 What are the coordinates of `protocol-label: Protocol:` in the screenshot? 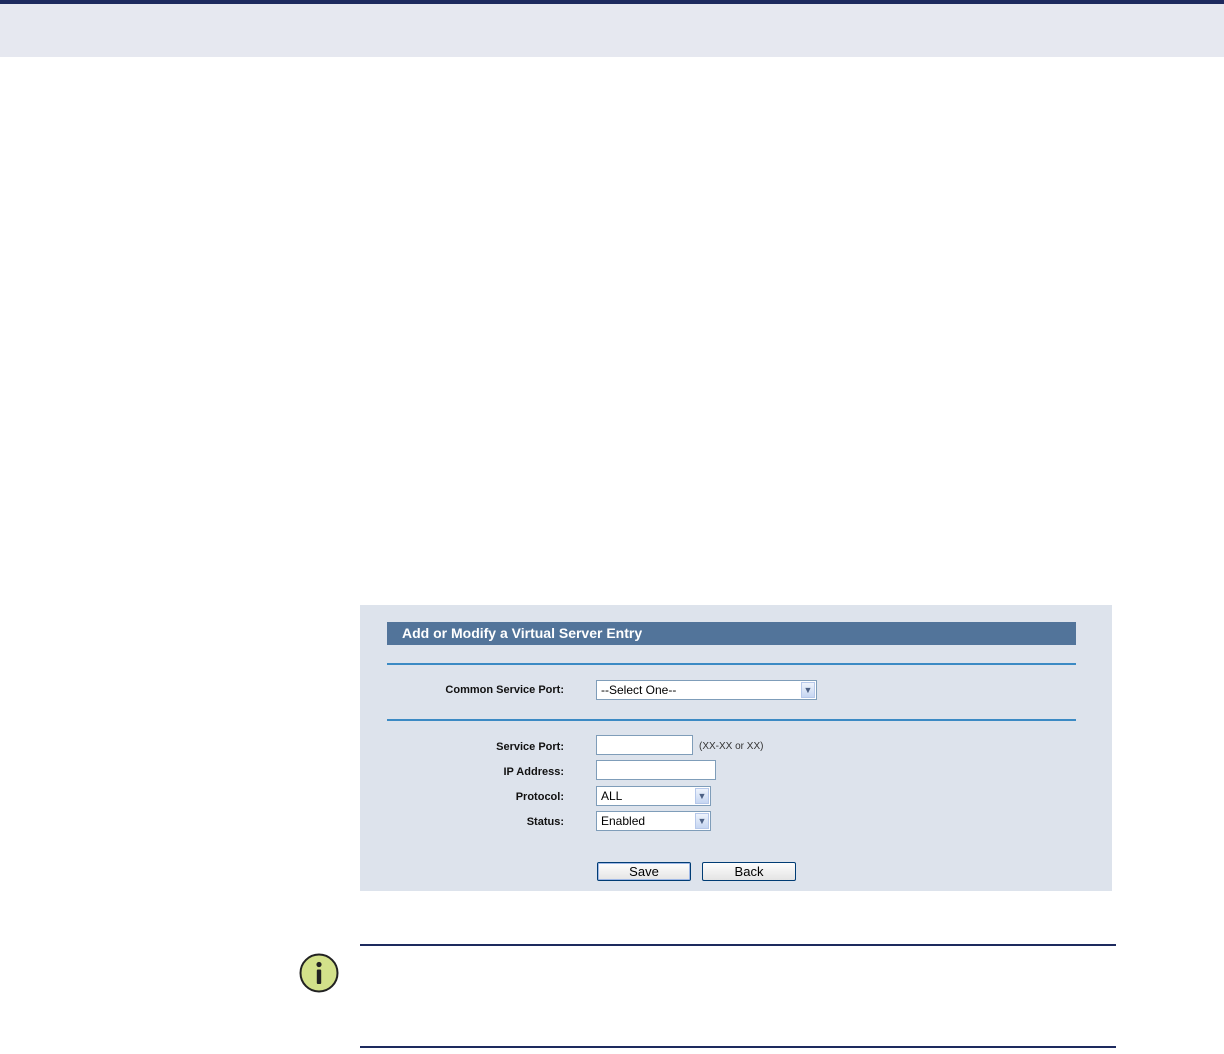 It's located at (539, 797).